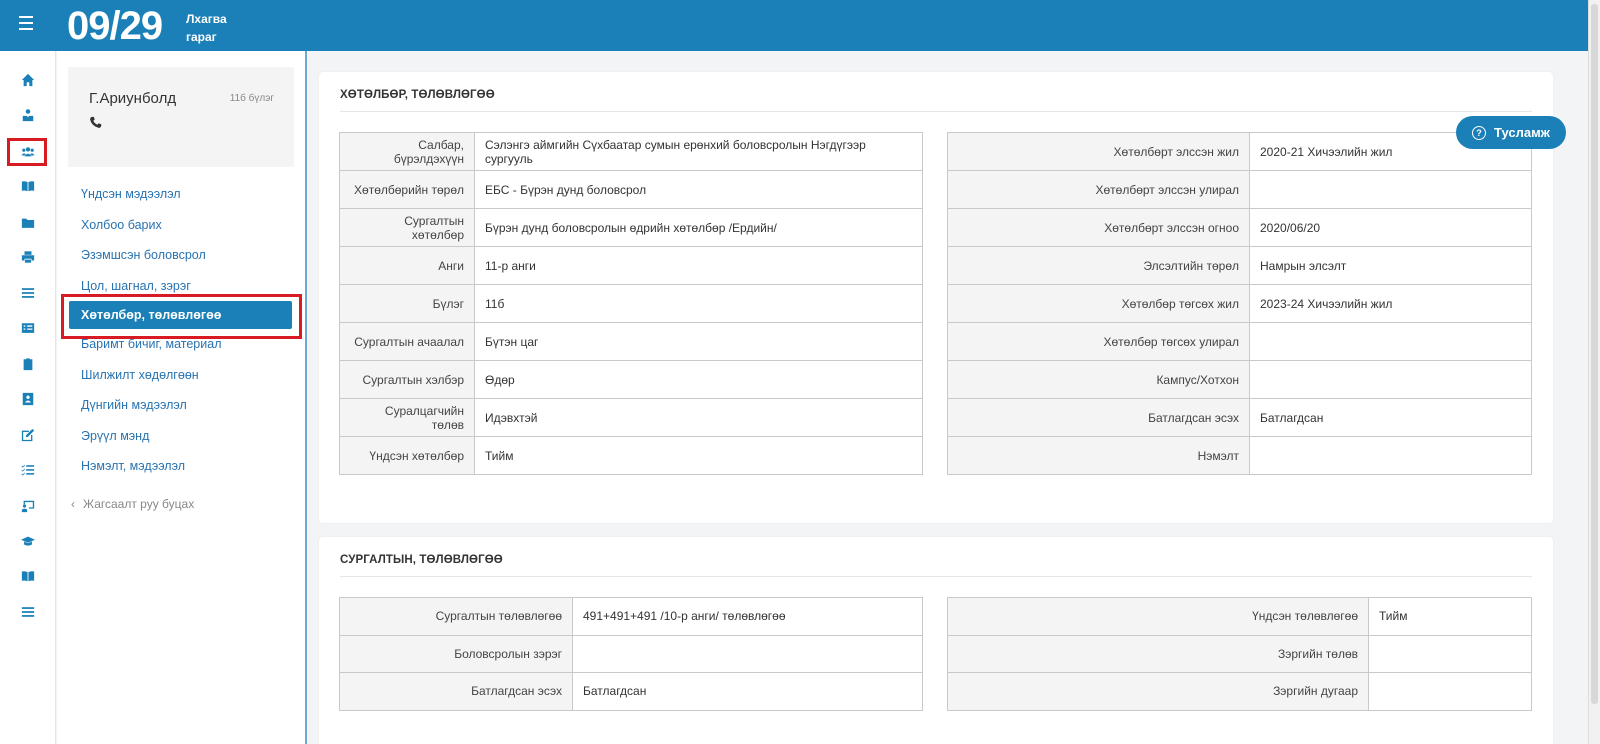  I want to click on menu-lines-icon, so click(28, 612).